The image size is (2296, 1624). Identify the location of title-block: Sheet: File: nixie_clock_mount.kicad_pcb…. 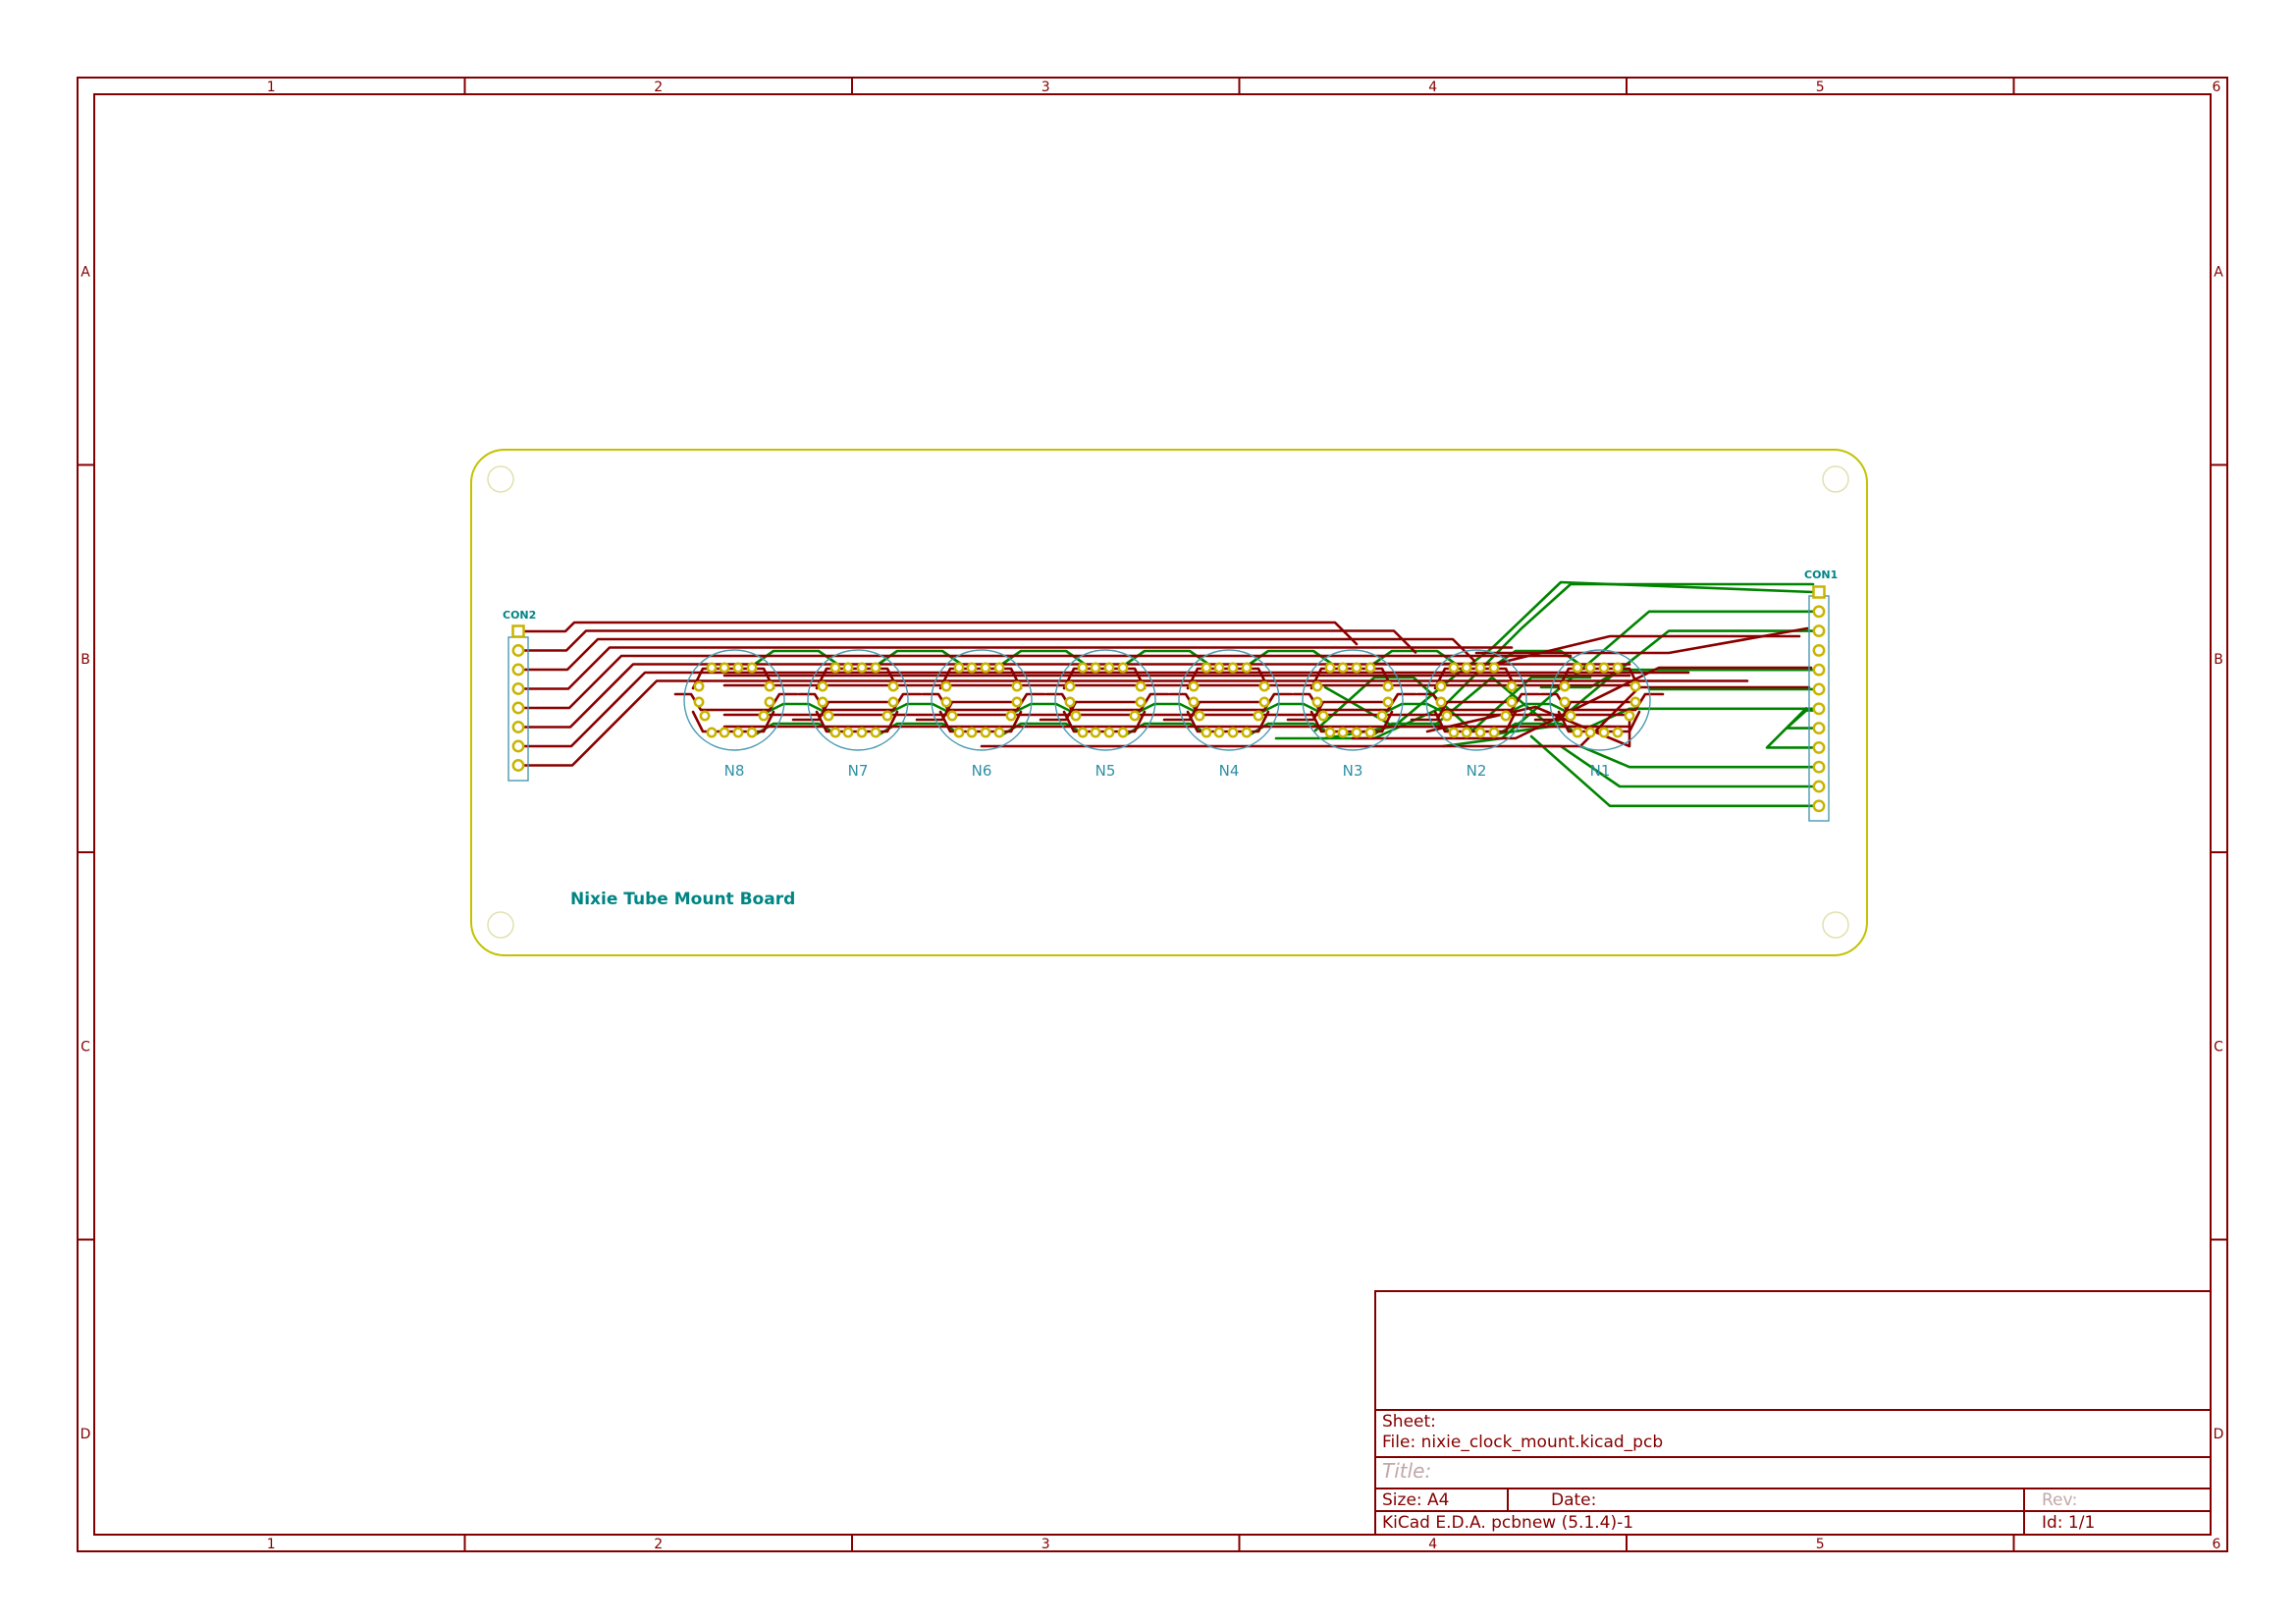
(1793, 1413).